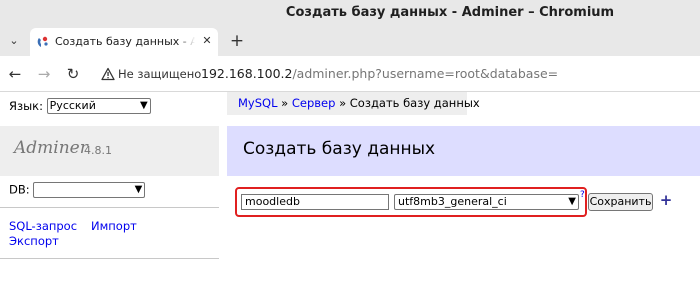 The width and height of the screenshot is (700, 282). Describe the element at coordinates (114, 226) in the screenshot. I see `import-link: Импорт` at that location.